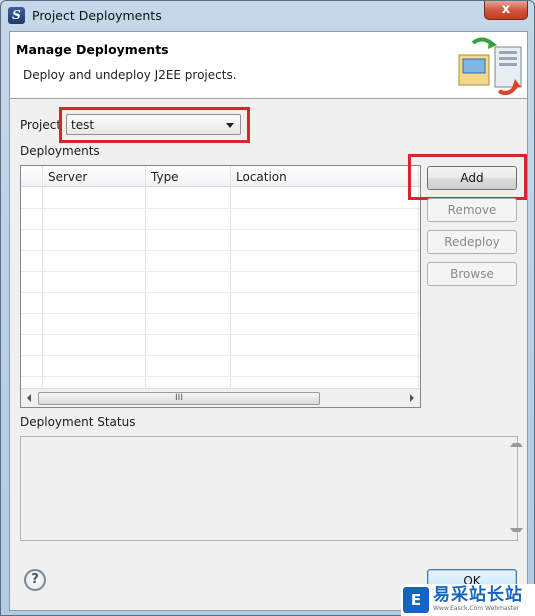 The image size is (535, 616). Describe the element at coordinates (506, 10) in the screenshot. I see `close-button: x` at that location.